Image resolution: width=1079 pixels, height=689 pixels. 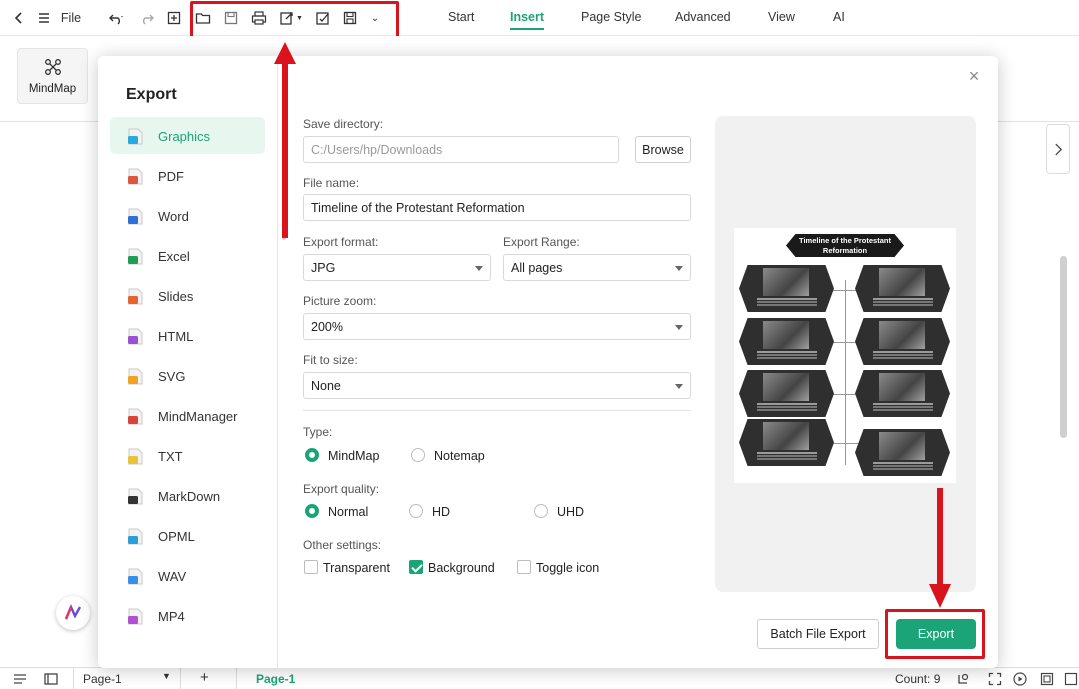 I want to click on fit-icon, so click(x=963, y=679).